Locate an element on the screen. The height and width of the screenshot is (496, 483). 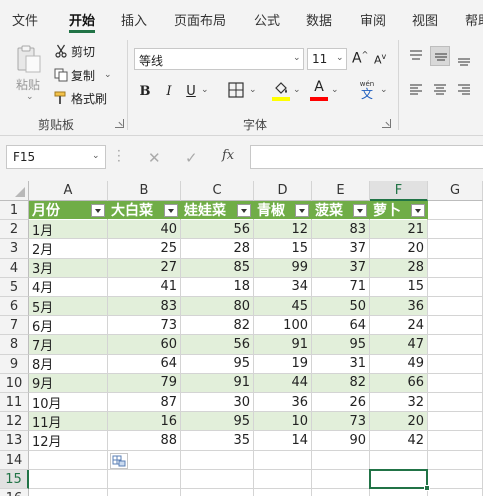
increase-font-size-button: A^ is located at coordinates (360, 58).